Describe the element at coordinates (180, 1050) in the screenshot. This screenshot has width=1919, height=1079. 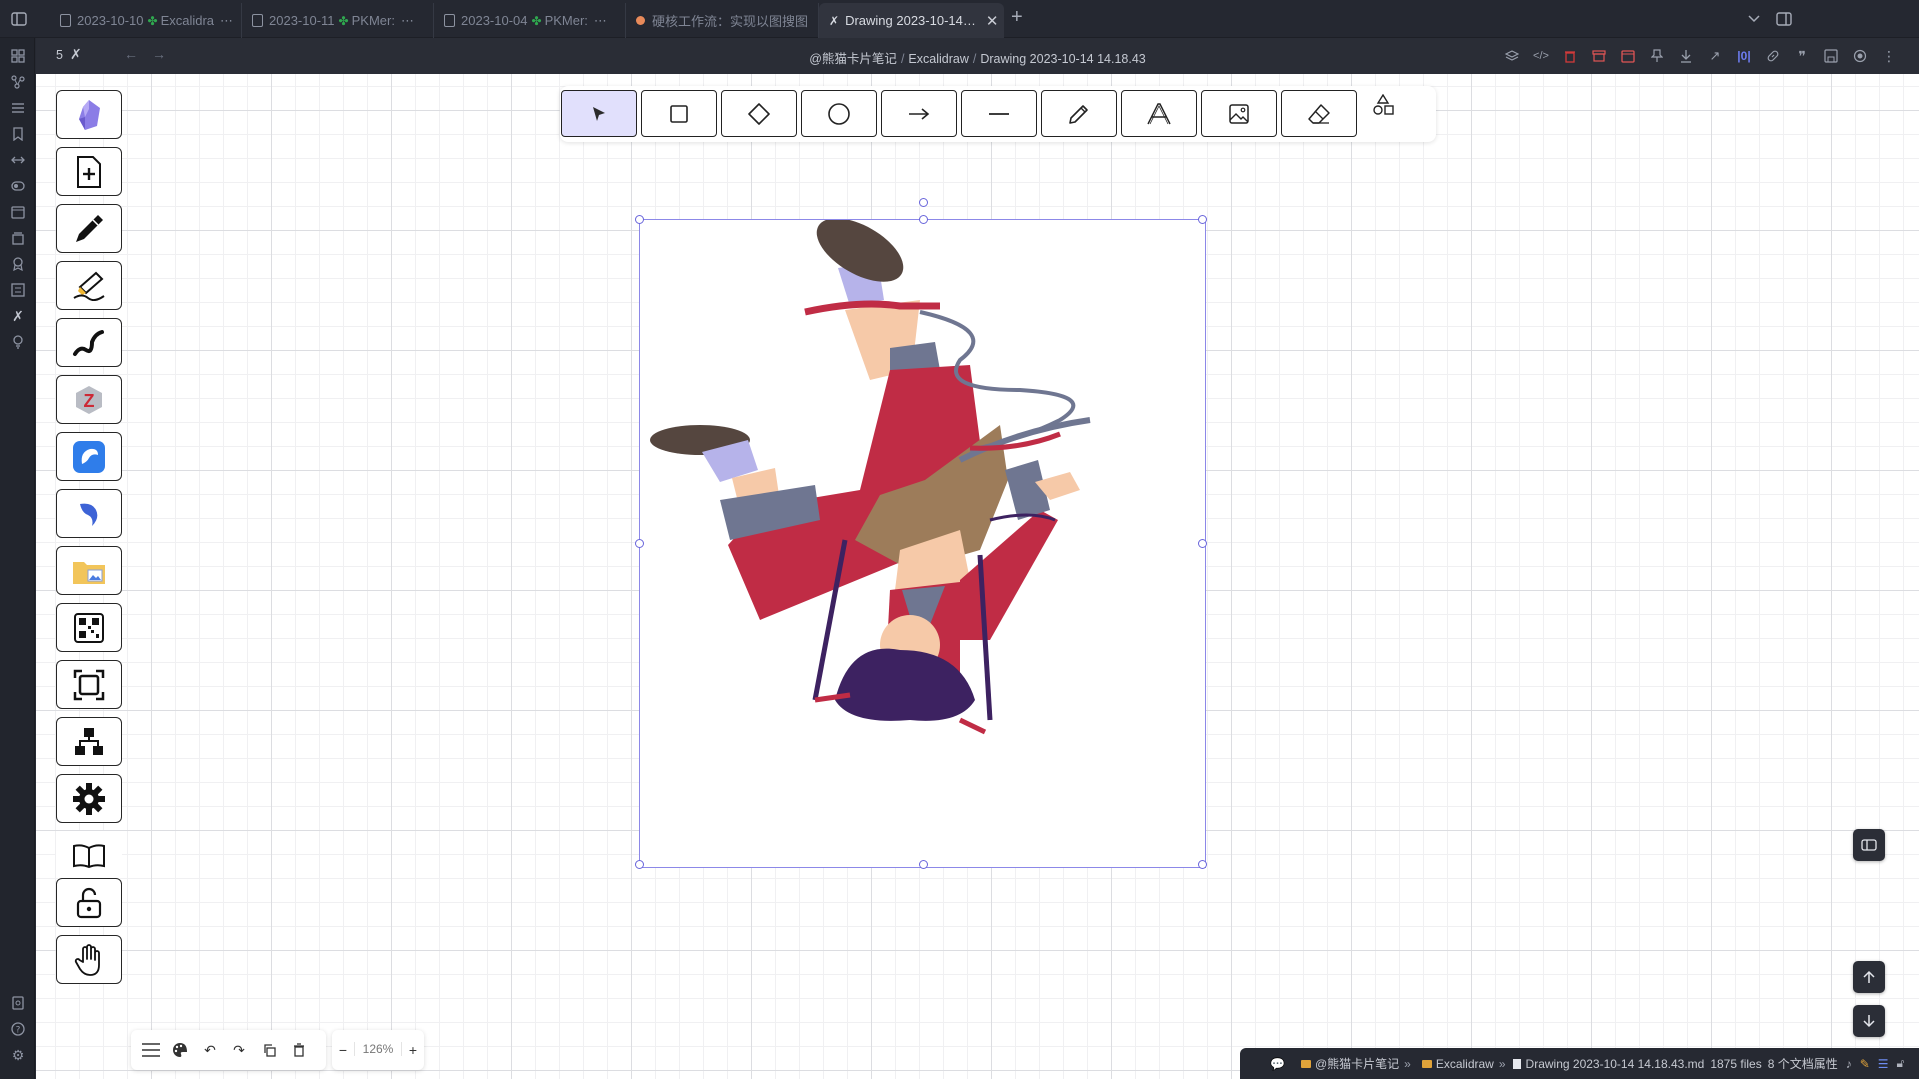
I see `palette-icon` at that location.